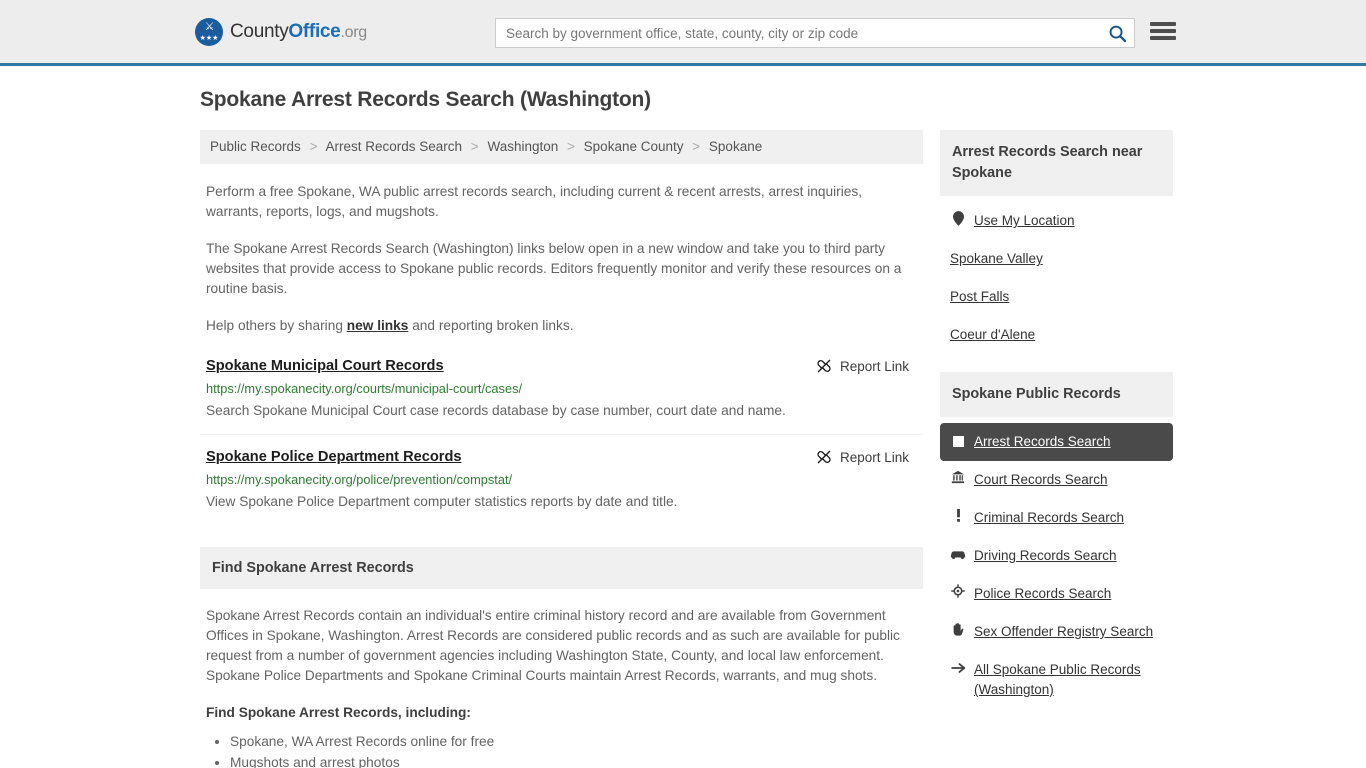 The image size is (1366, 768). Describe the element at coordinates (522, 146) in the screenshot. I see `breadcrumb-item-washington: Washington` at that location.